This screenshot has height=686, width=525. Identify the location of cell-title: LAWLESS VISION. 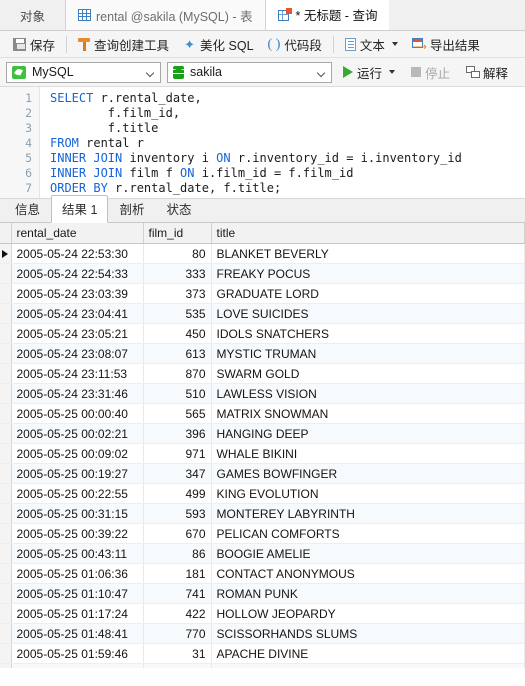
(368, 393).